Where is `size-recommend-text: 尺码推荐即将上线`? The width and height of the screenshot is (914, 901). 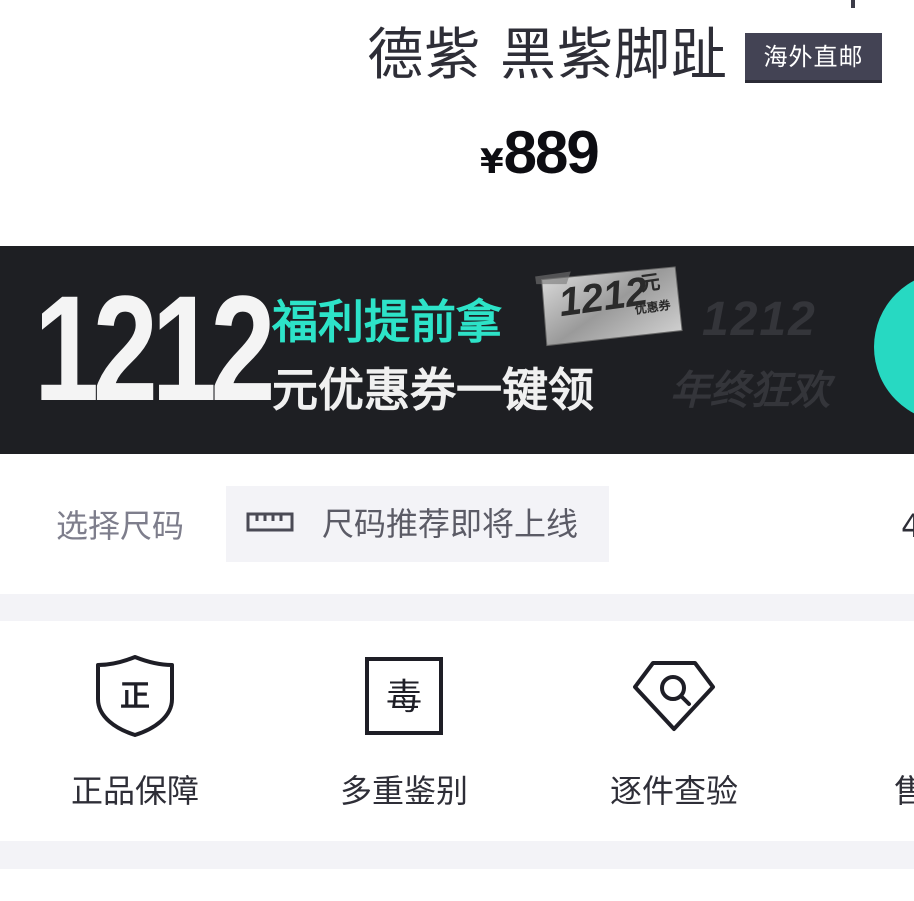
size-recommend-text: 尺码推荐即将上线 is located at coordinates (450, 524).